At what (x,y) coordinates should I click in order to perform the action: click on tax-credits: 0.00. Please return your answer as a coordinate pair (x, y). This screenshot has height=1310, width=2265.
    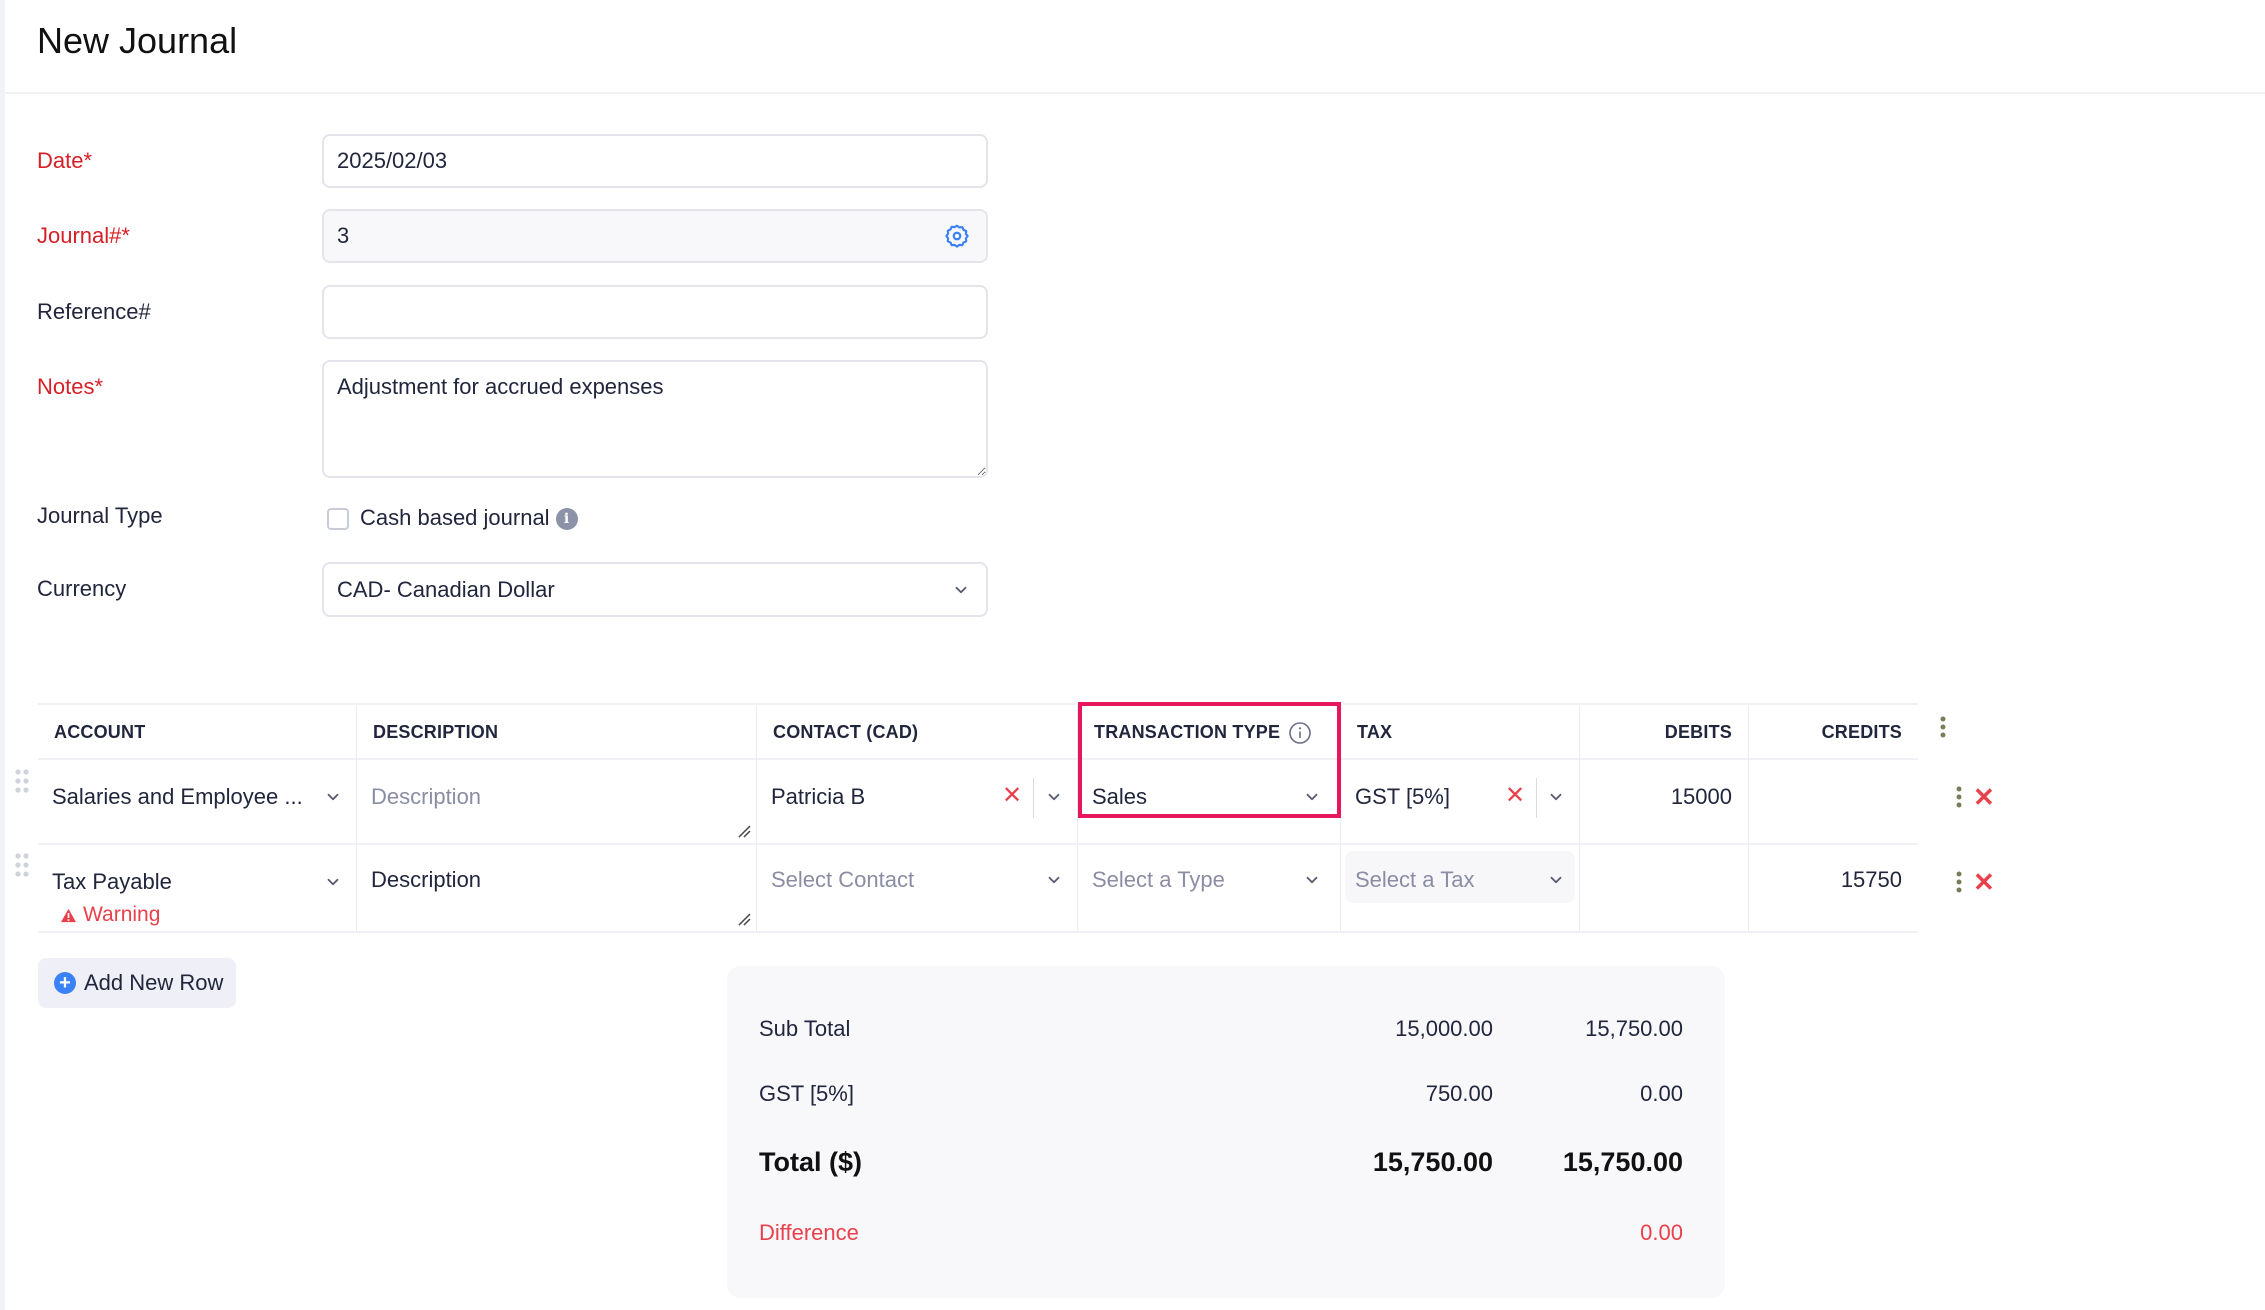
    Looking at the image, I should click on (1661, 1093).